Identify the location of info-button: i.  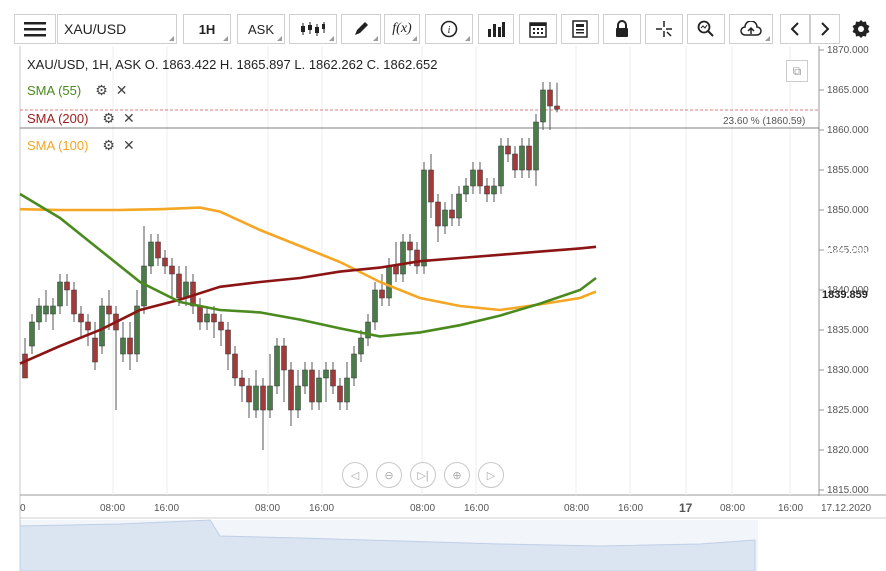
(449, 29).